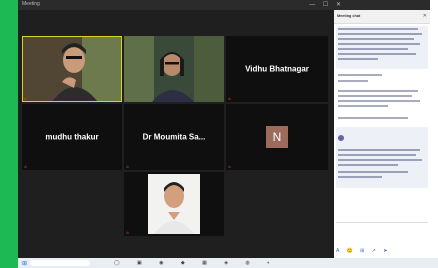  I want to click on chat-compose, so click(382, 231).